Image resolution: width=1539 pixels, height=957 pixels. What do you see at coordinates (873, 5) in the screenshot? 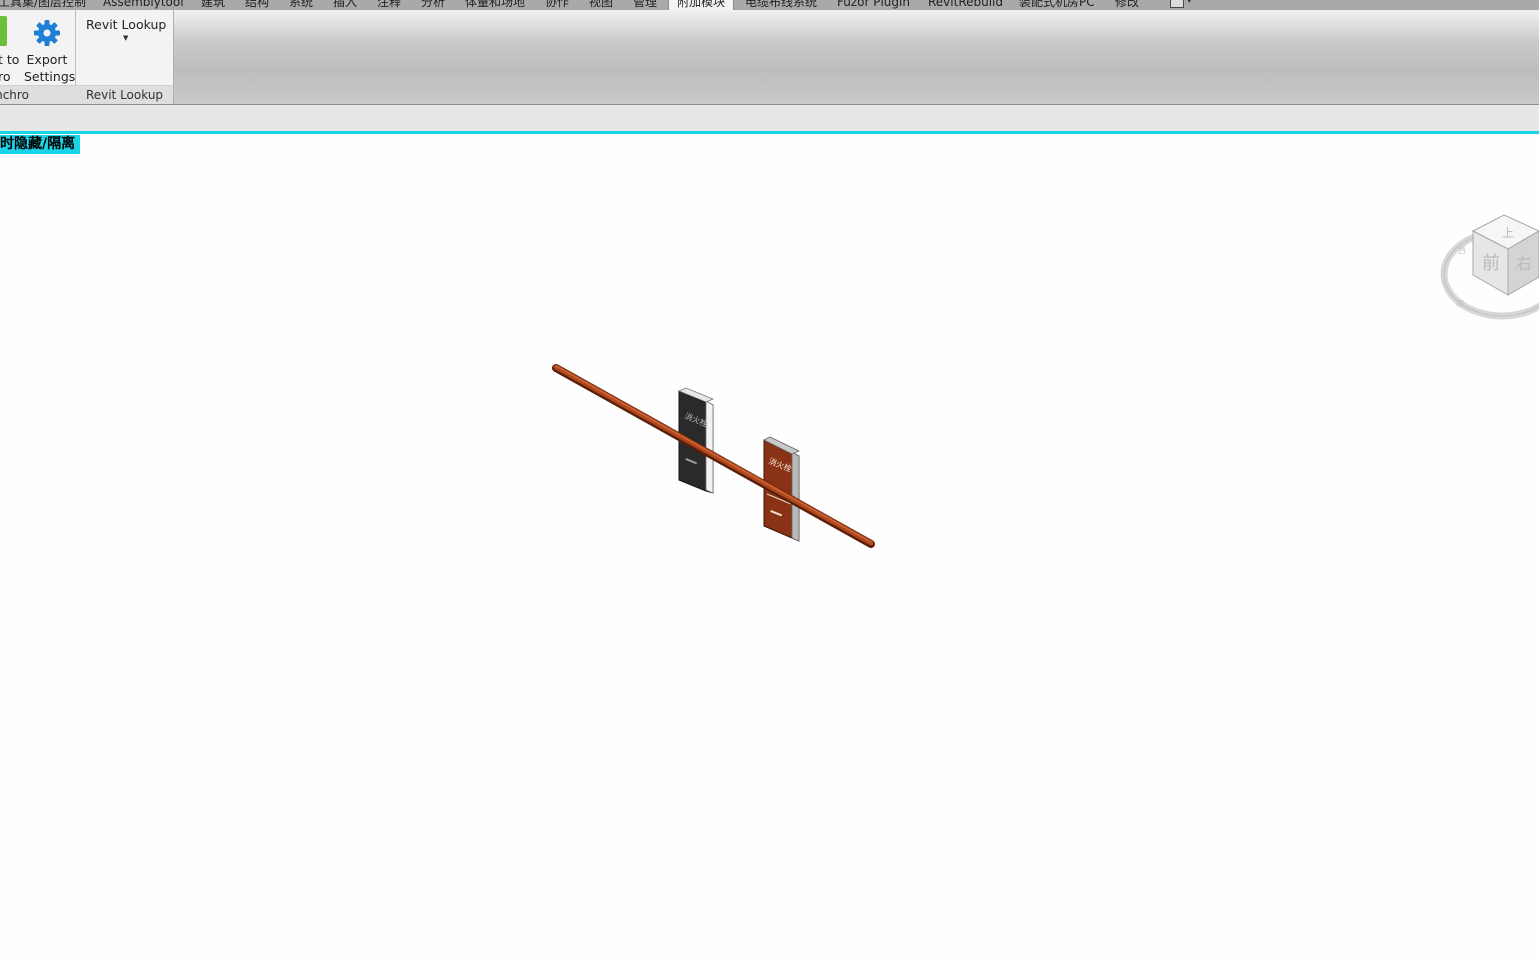
I see `tab-fuzor-plugin: Fuzor Plugin` at bounding box center [873, 5].